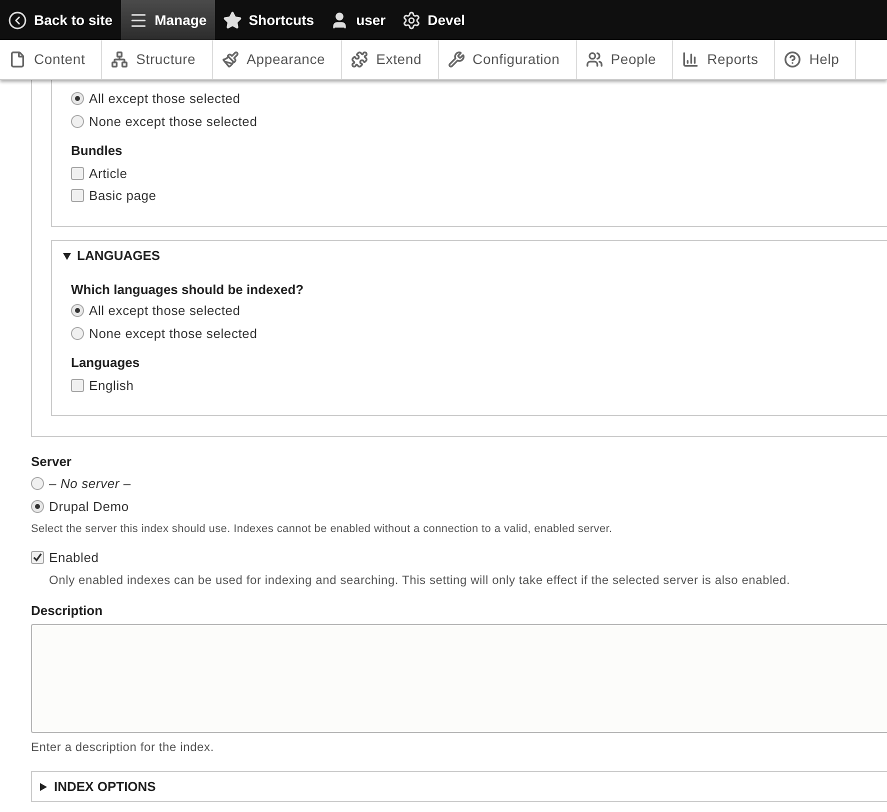 This screenshot has height=812, width=887. I want to click on checkbox-label: Basic page, so click(122, 195).